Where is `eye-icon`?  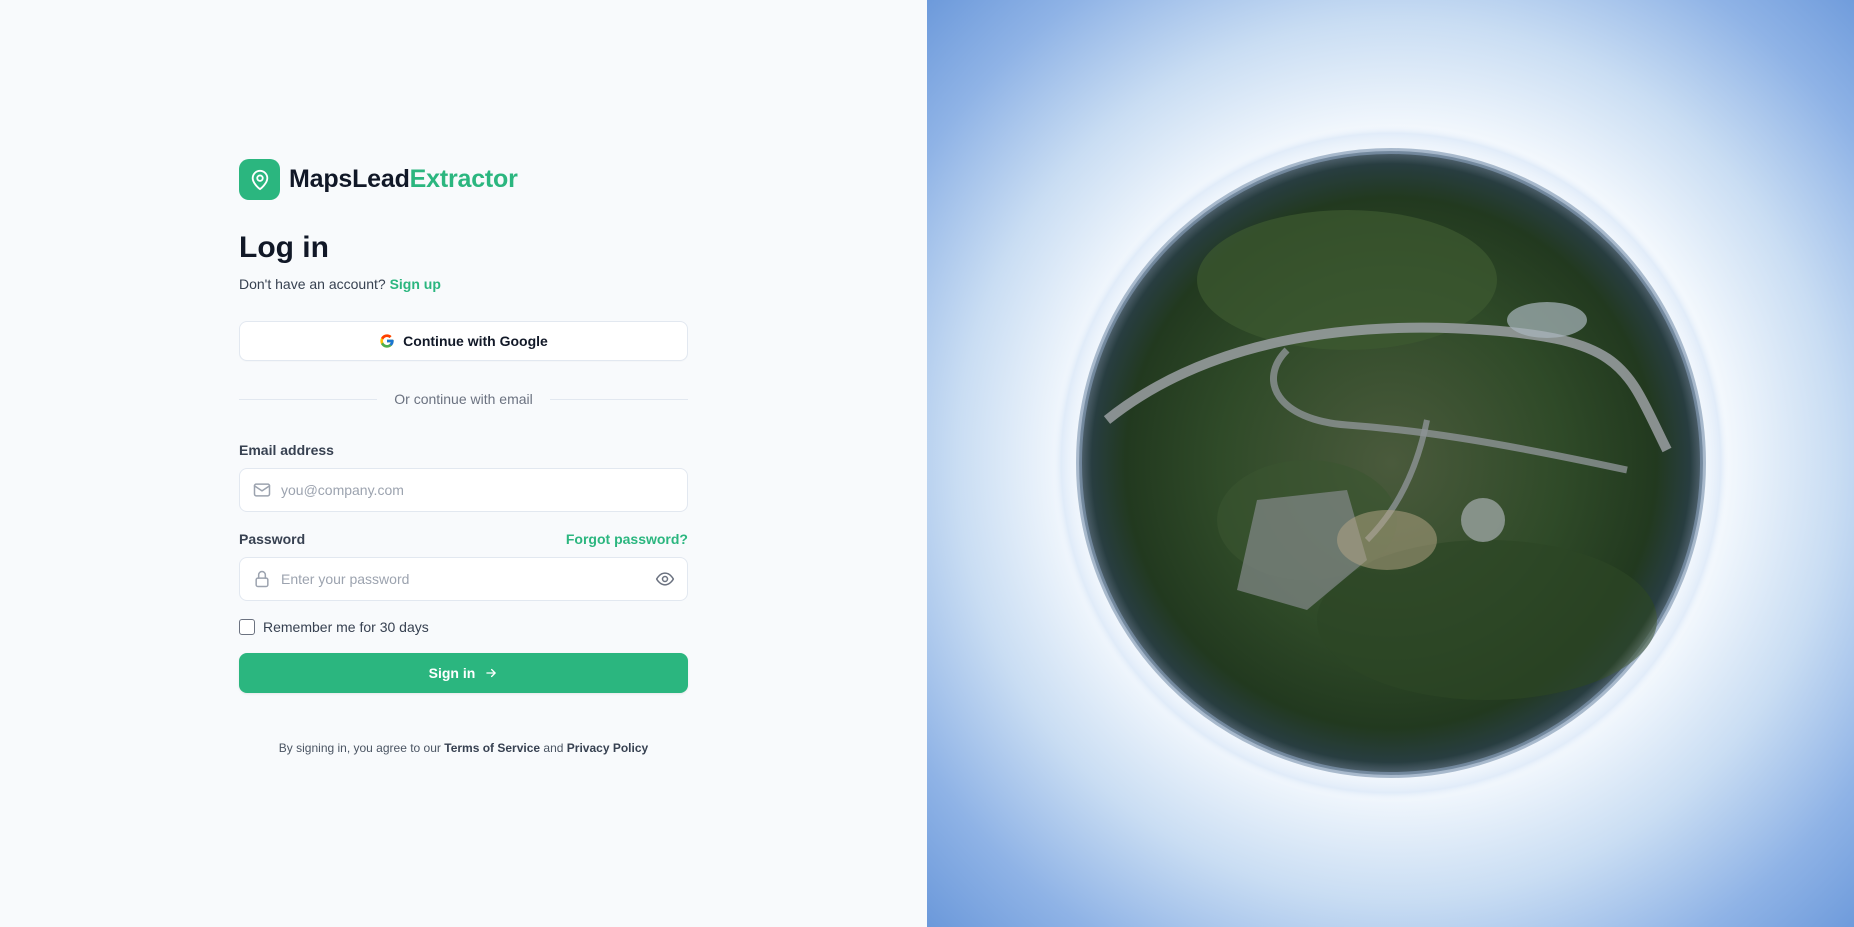
eye-icon is located at coordinates (665, 579).